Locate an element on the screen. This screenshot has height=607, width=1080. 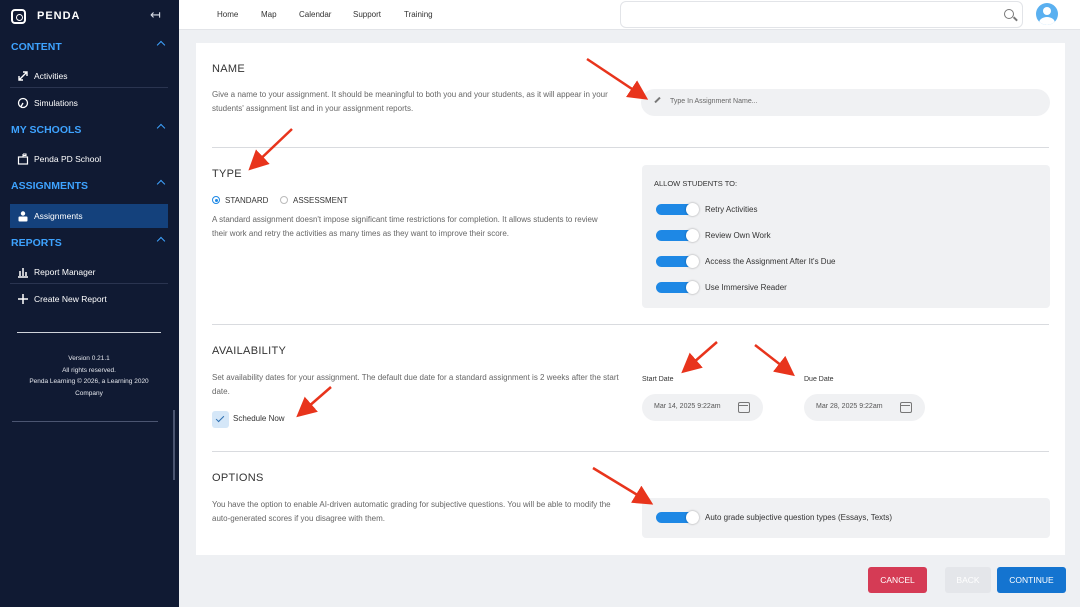
type-heading: TYPE is located at coordinates (227, 174).